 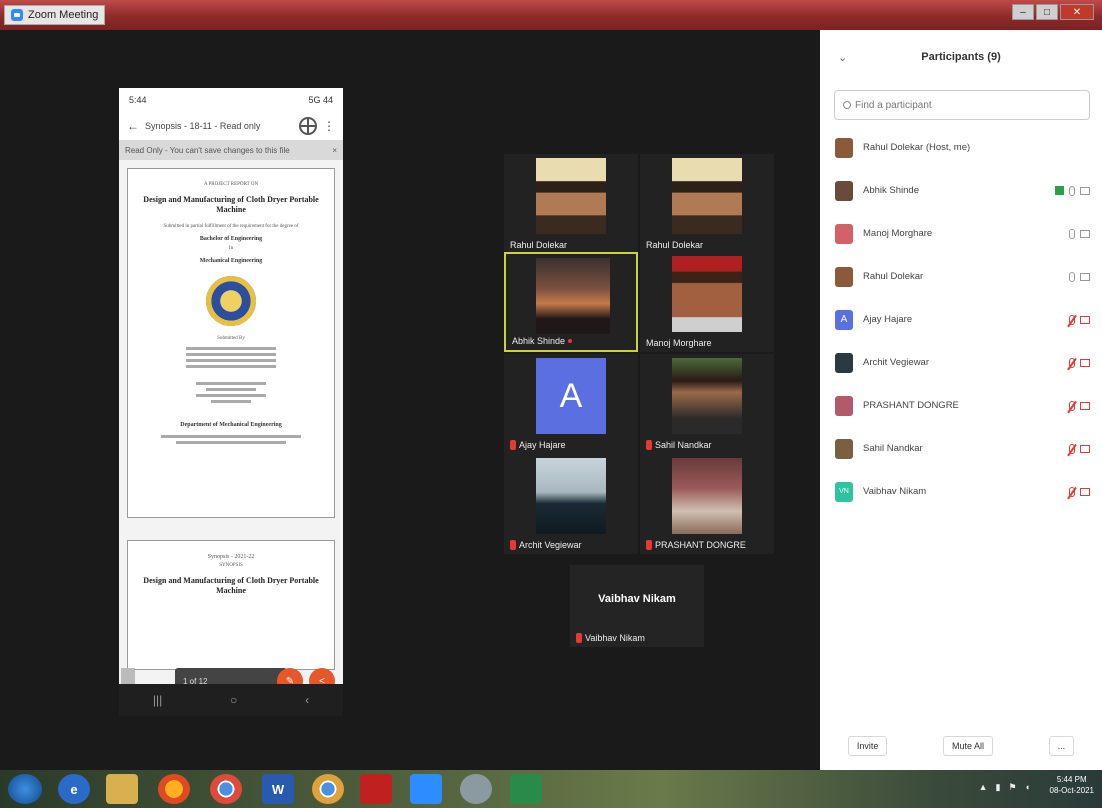 What do you see at coordinates (893, 276) in the screenshot?
I see `participant-name: Rahul Dolekar` at bounding box center [893, 276].